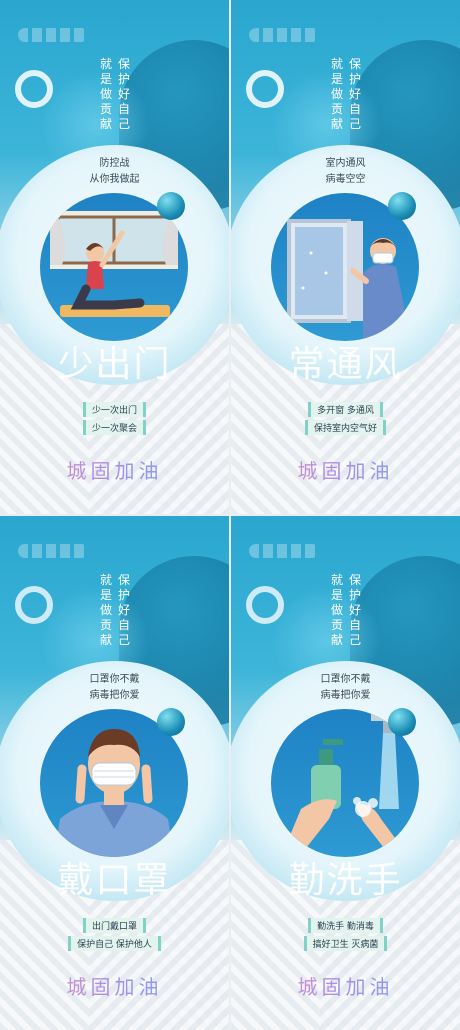 This screenshot has width=460, height=1030. I want to click on tag-2: 少一次聚会, so click(114, 427).